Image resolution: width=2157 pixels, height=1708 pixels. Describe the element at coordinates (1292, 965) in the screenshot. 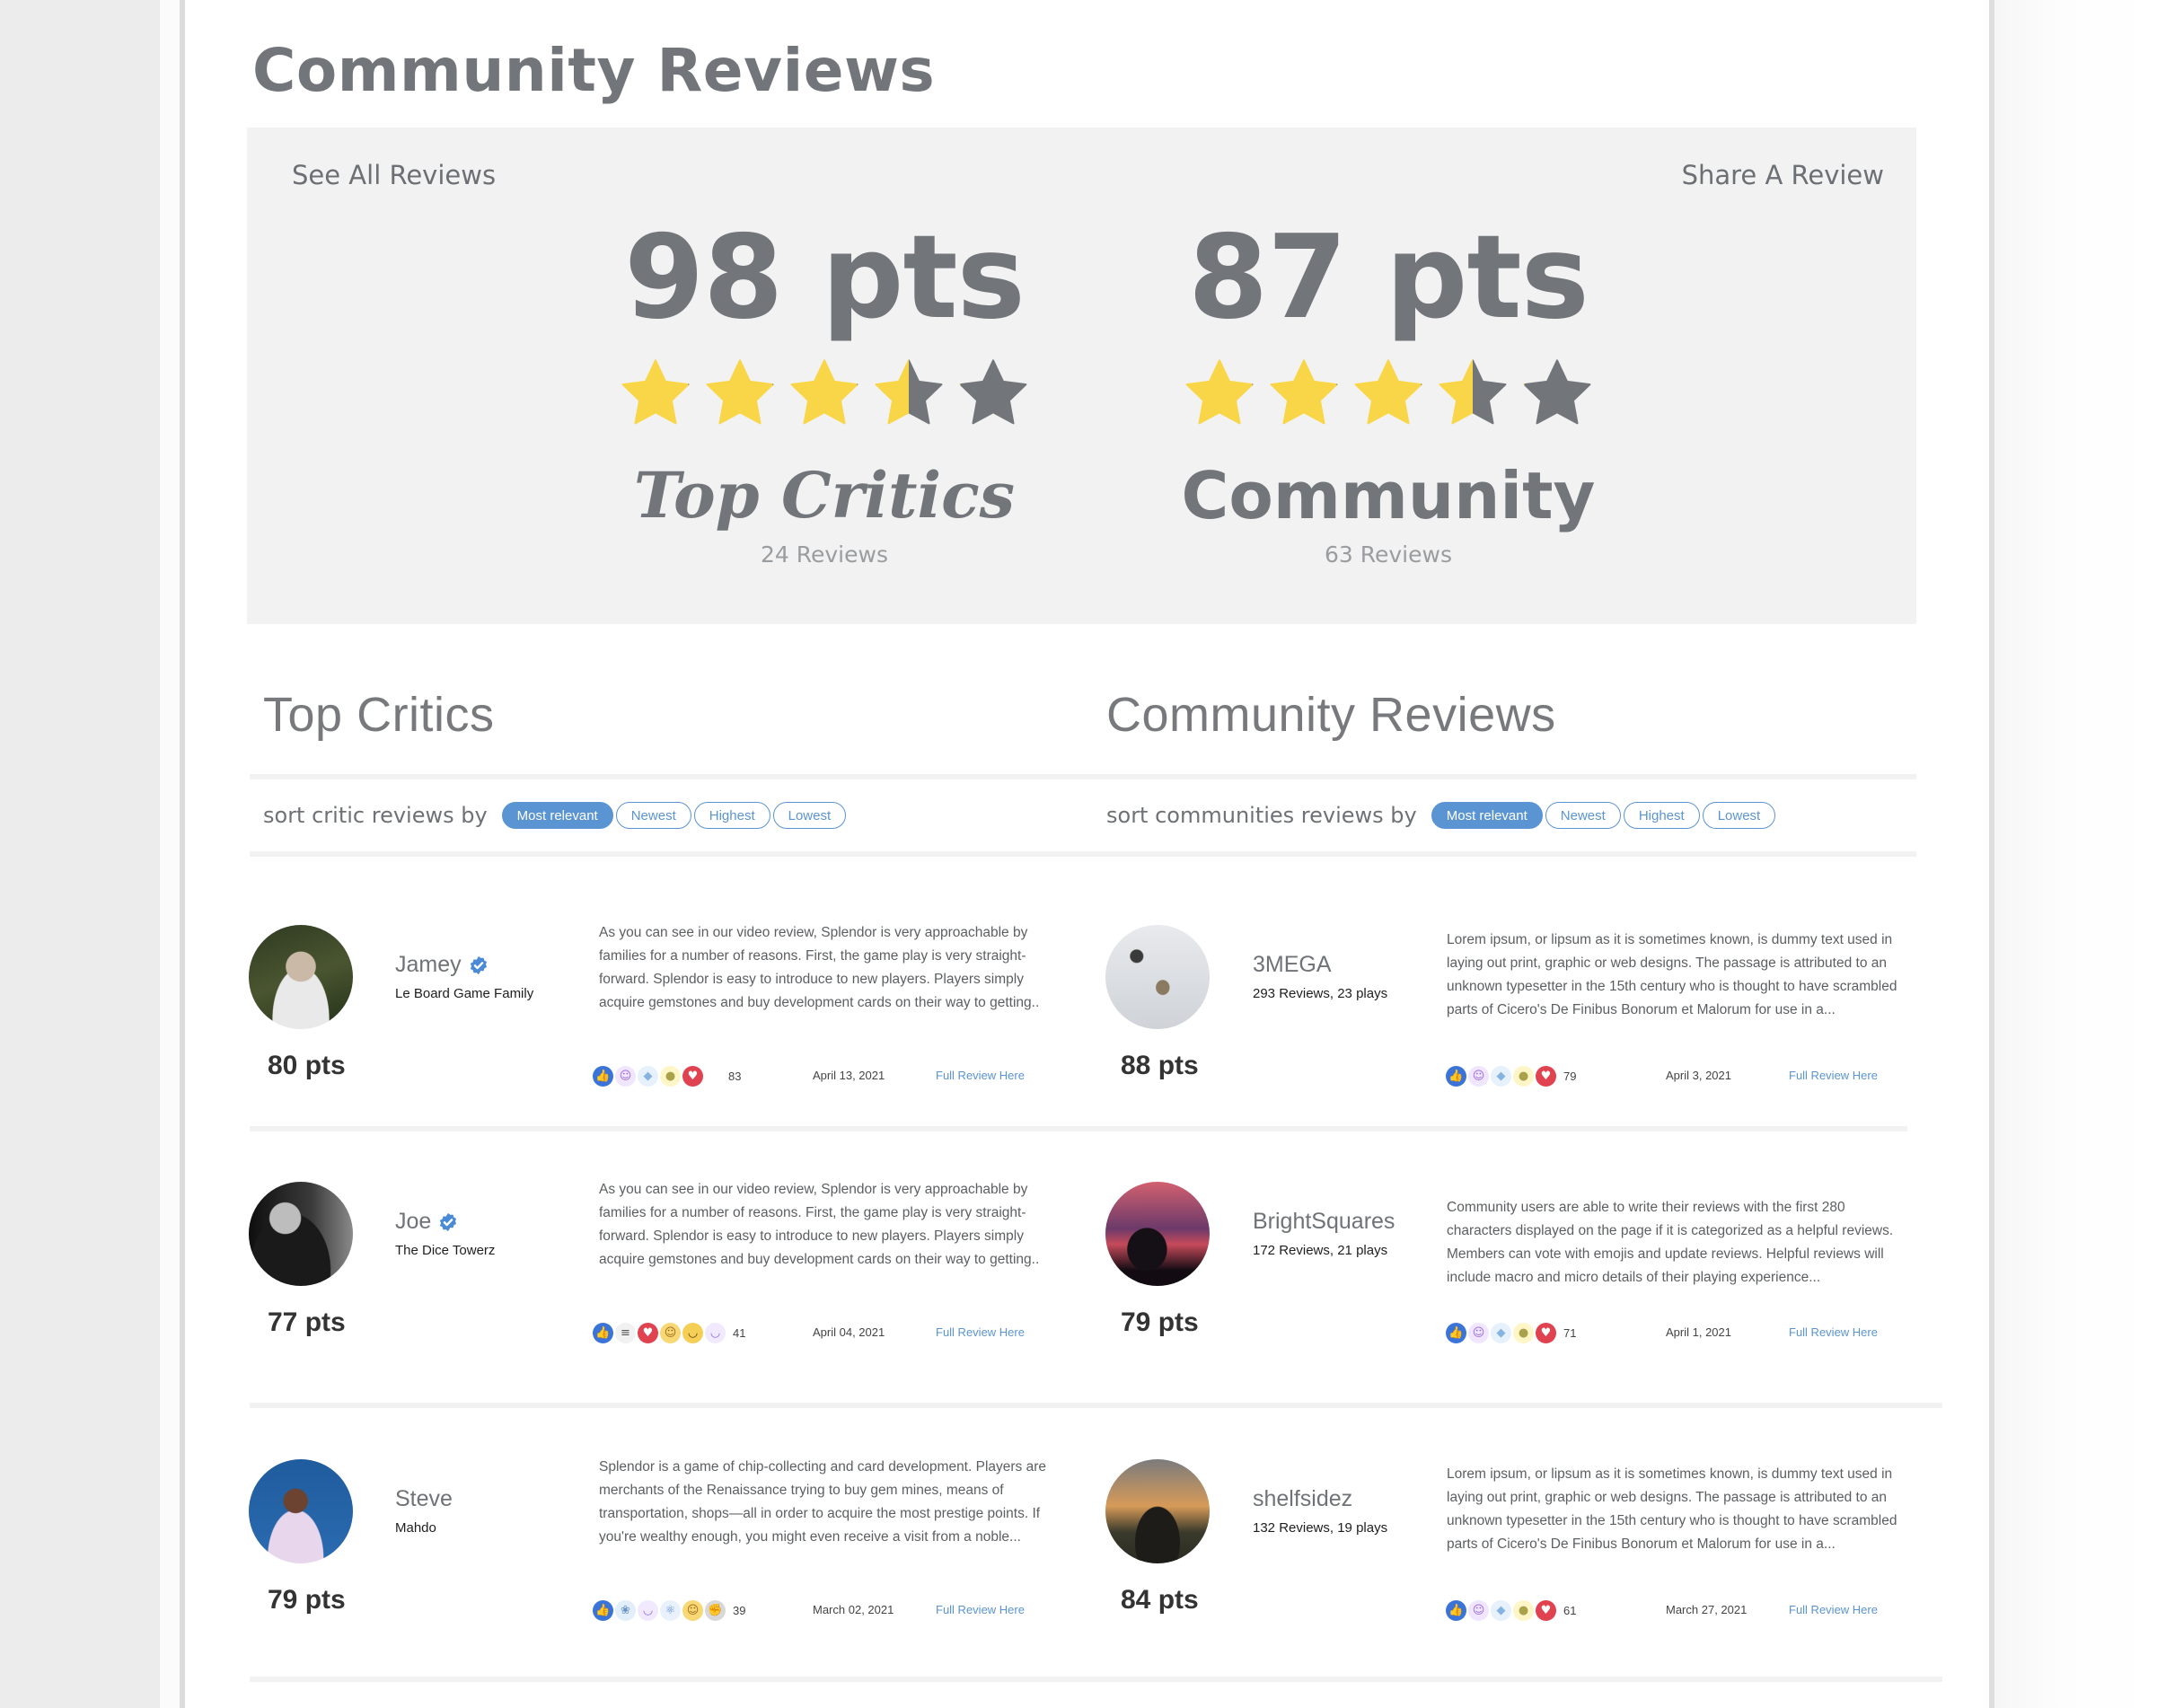

I see `reviewer-name: 3MEGA` at that location.